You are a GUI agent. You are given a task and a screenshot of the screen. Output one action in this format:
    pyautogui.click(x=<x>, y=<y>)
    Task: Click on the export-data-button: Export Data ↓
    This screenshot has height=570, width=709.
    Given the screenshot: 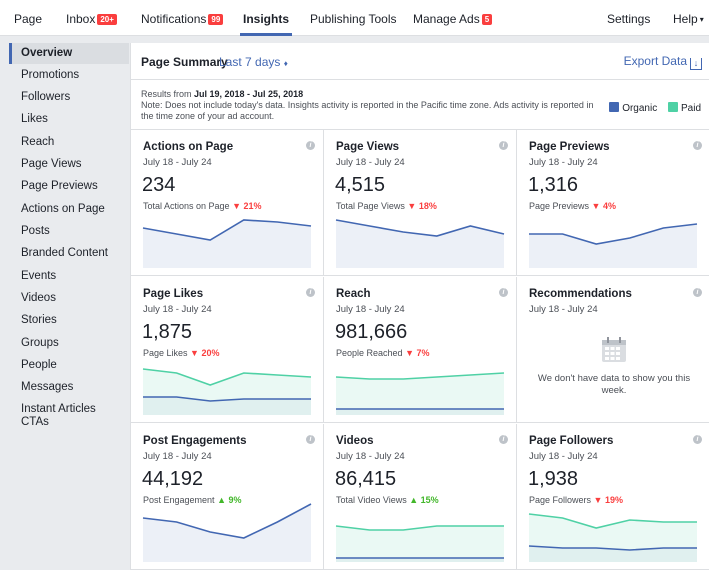 What is the action you would take?
    pyautogui.click(x=663, y=62)
    